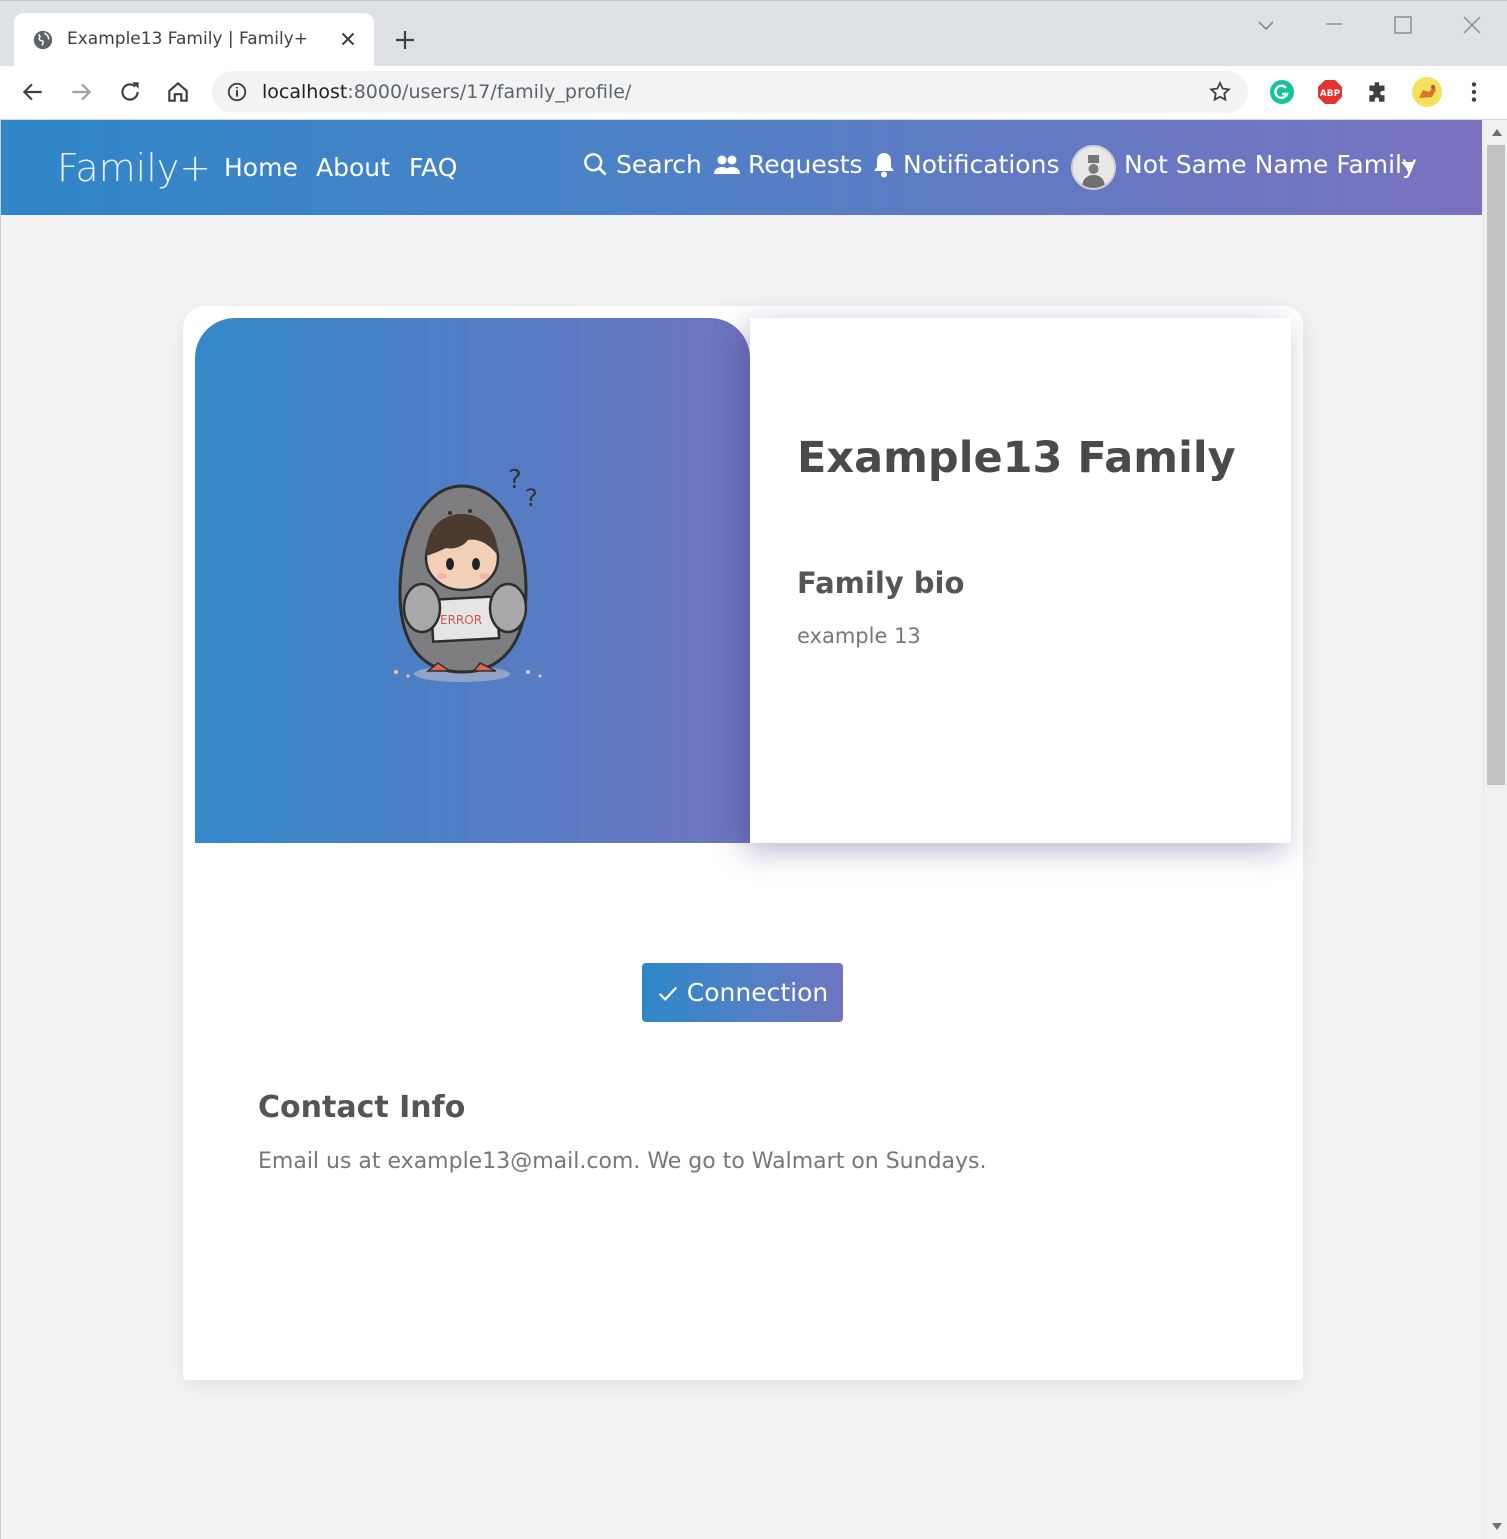 This screenshot has height=1539, width=1507. I want to click on connection-button: Connection, so click(742, 992).